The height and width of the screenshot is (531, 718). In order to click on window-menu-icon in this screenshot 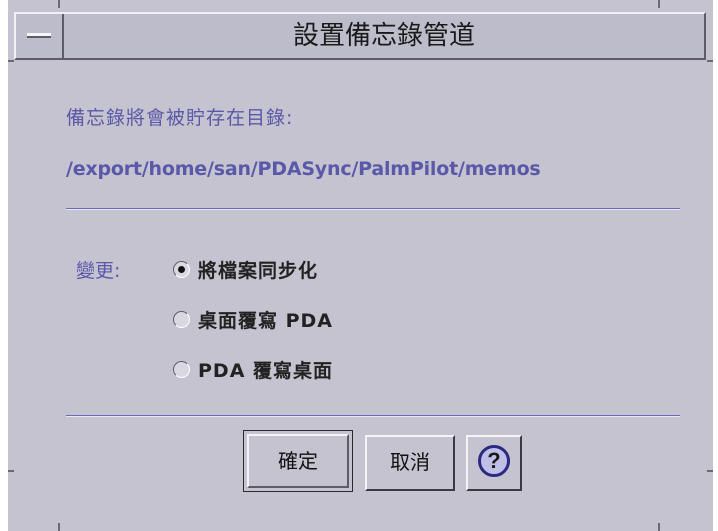, I will do `click(39, 35)`.